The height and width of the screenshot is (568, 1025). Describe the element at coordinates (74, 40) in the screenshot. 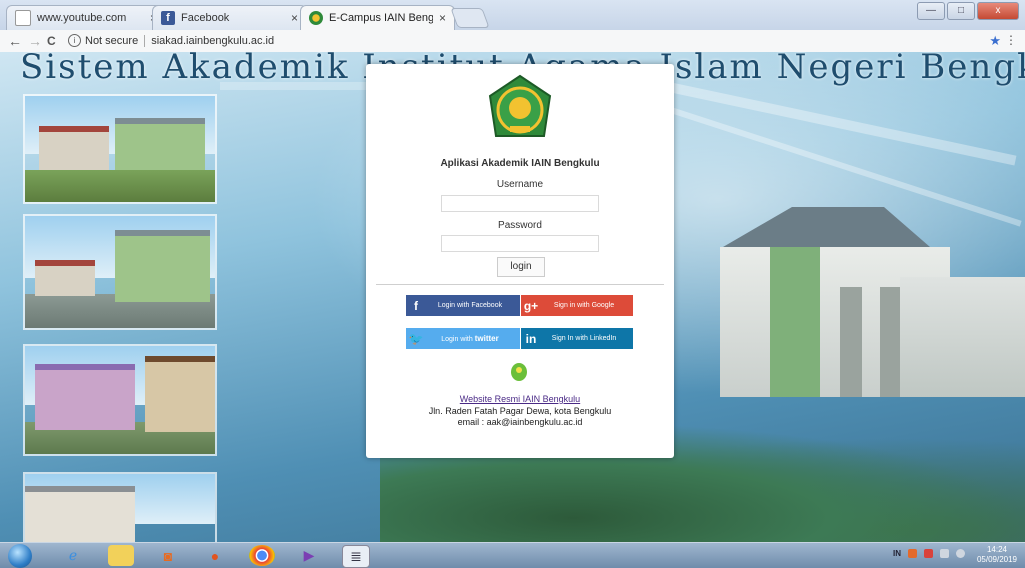

I see `info-icon: i` at that location.